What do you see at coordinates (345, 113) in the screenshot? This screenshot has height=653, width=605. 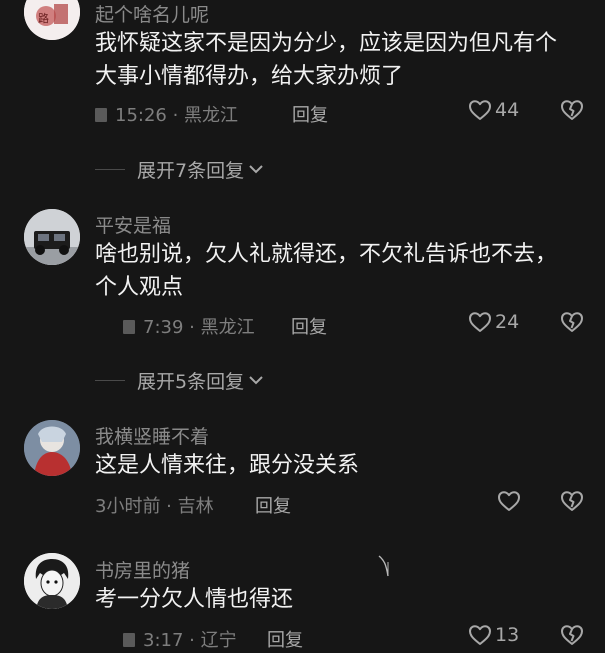 I see `comment-meta: 15:26 · 黑龙江 回复 44` at bounding box center [345, 113].